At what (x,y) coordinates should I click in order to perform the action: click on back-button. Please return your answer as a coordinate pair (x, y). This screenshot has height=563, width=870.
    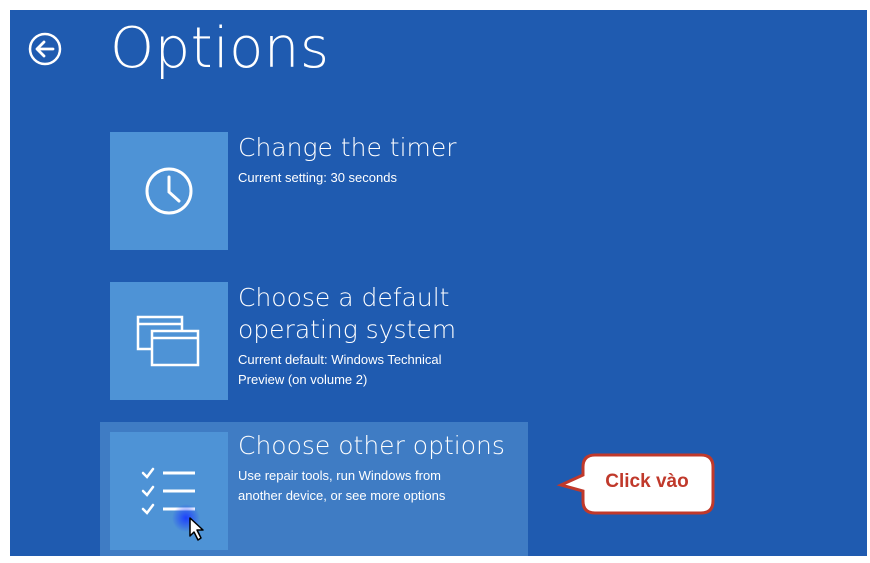
    Looking at the image, I should click on (45, 49).